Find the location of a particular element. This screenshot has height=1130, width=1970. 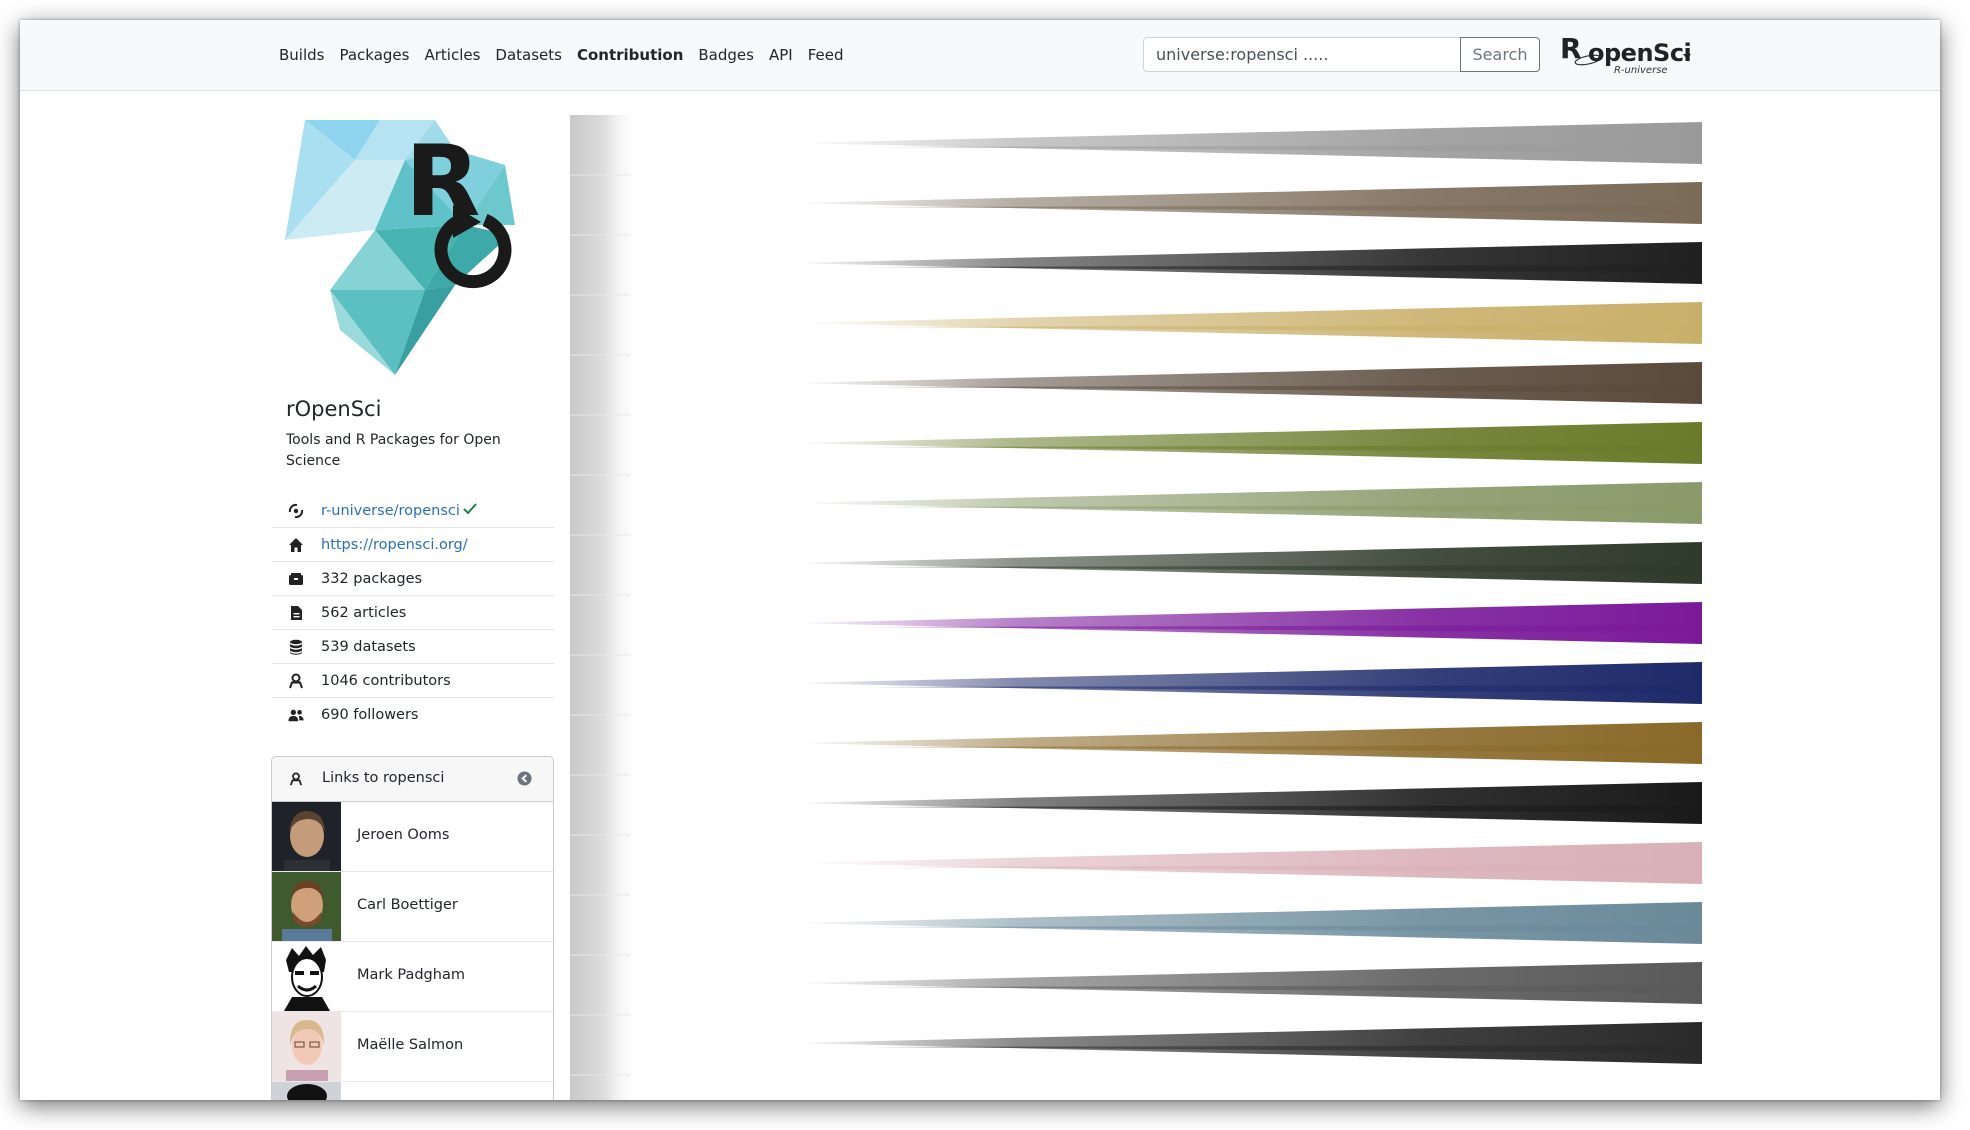

nav-packages: Packages is located at coordinates (374, 55).